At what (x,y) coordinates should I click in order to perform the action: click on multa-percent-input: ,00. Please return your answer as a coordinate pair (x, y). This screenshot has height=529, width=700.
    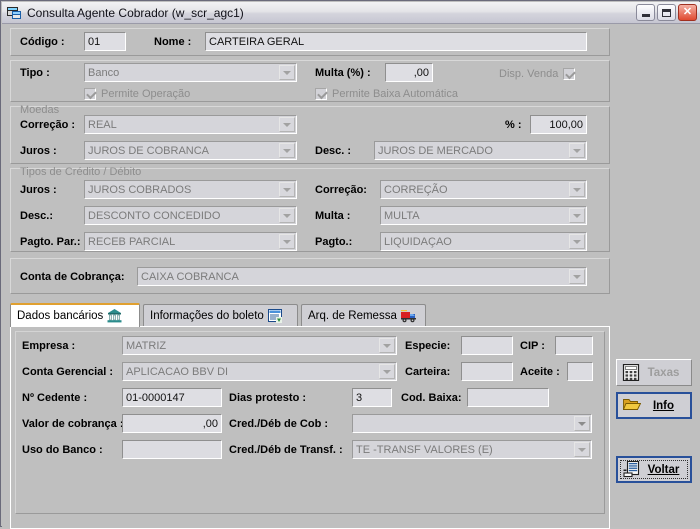
    Looking at the image, I should click on (409, 72).